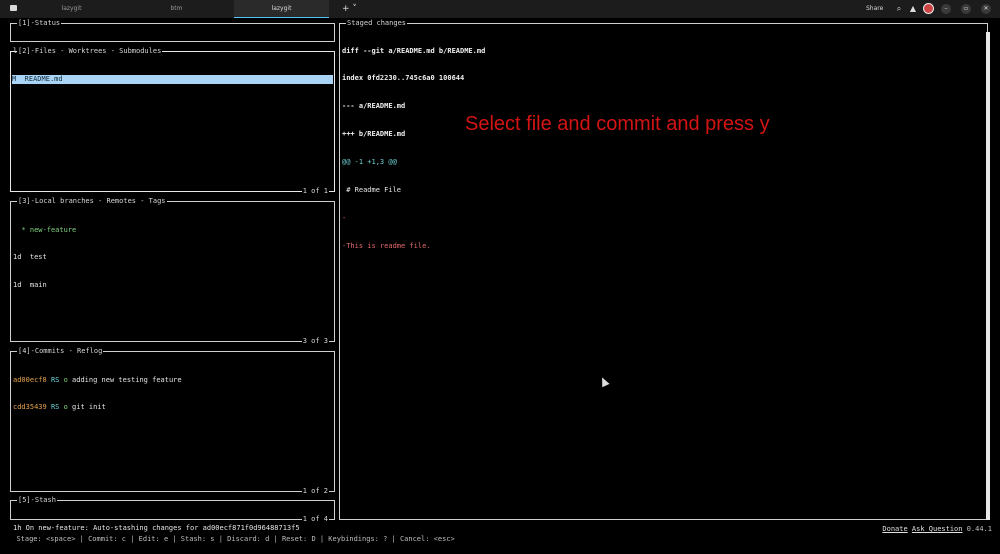  I want to click on diff-line: index 0fd2230..745c6a0 100644, so click(403, 78).